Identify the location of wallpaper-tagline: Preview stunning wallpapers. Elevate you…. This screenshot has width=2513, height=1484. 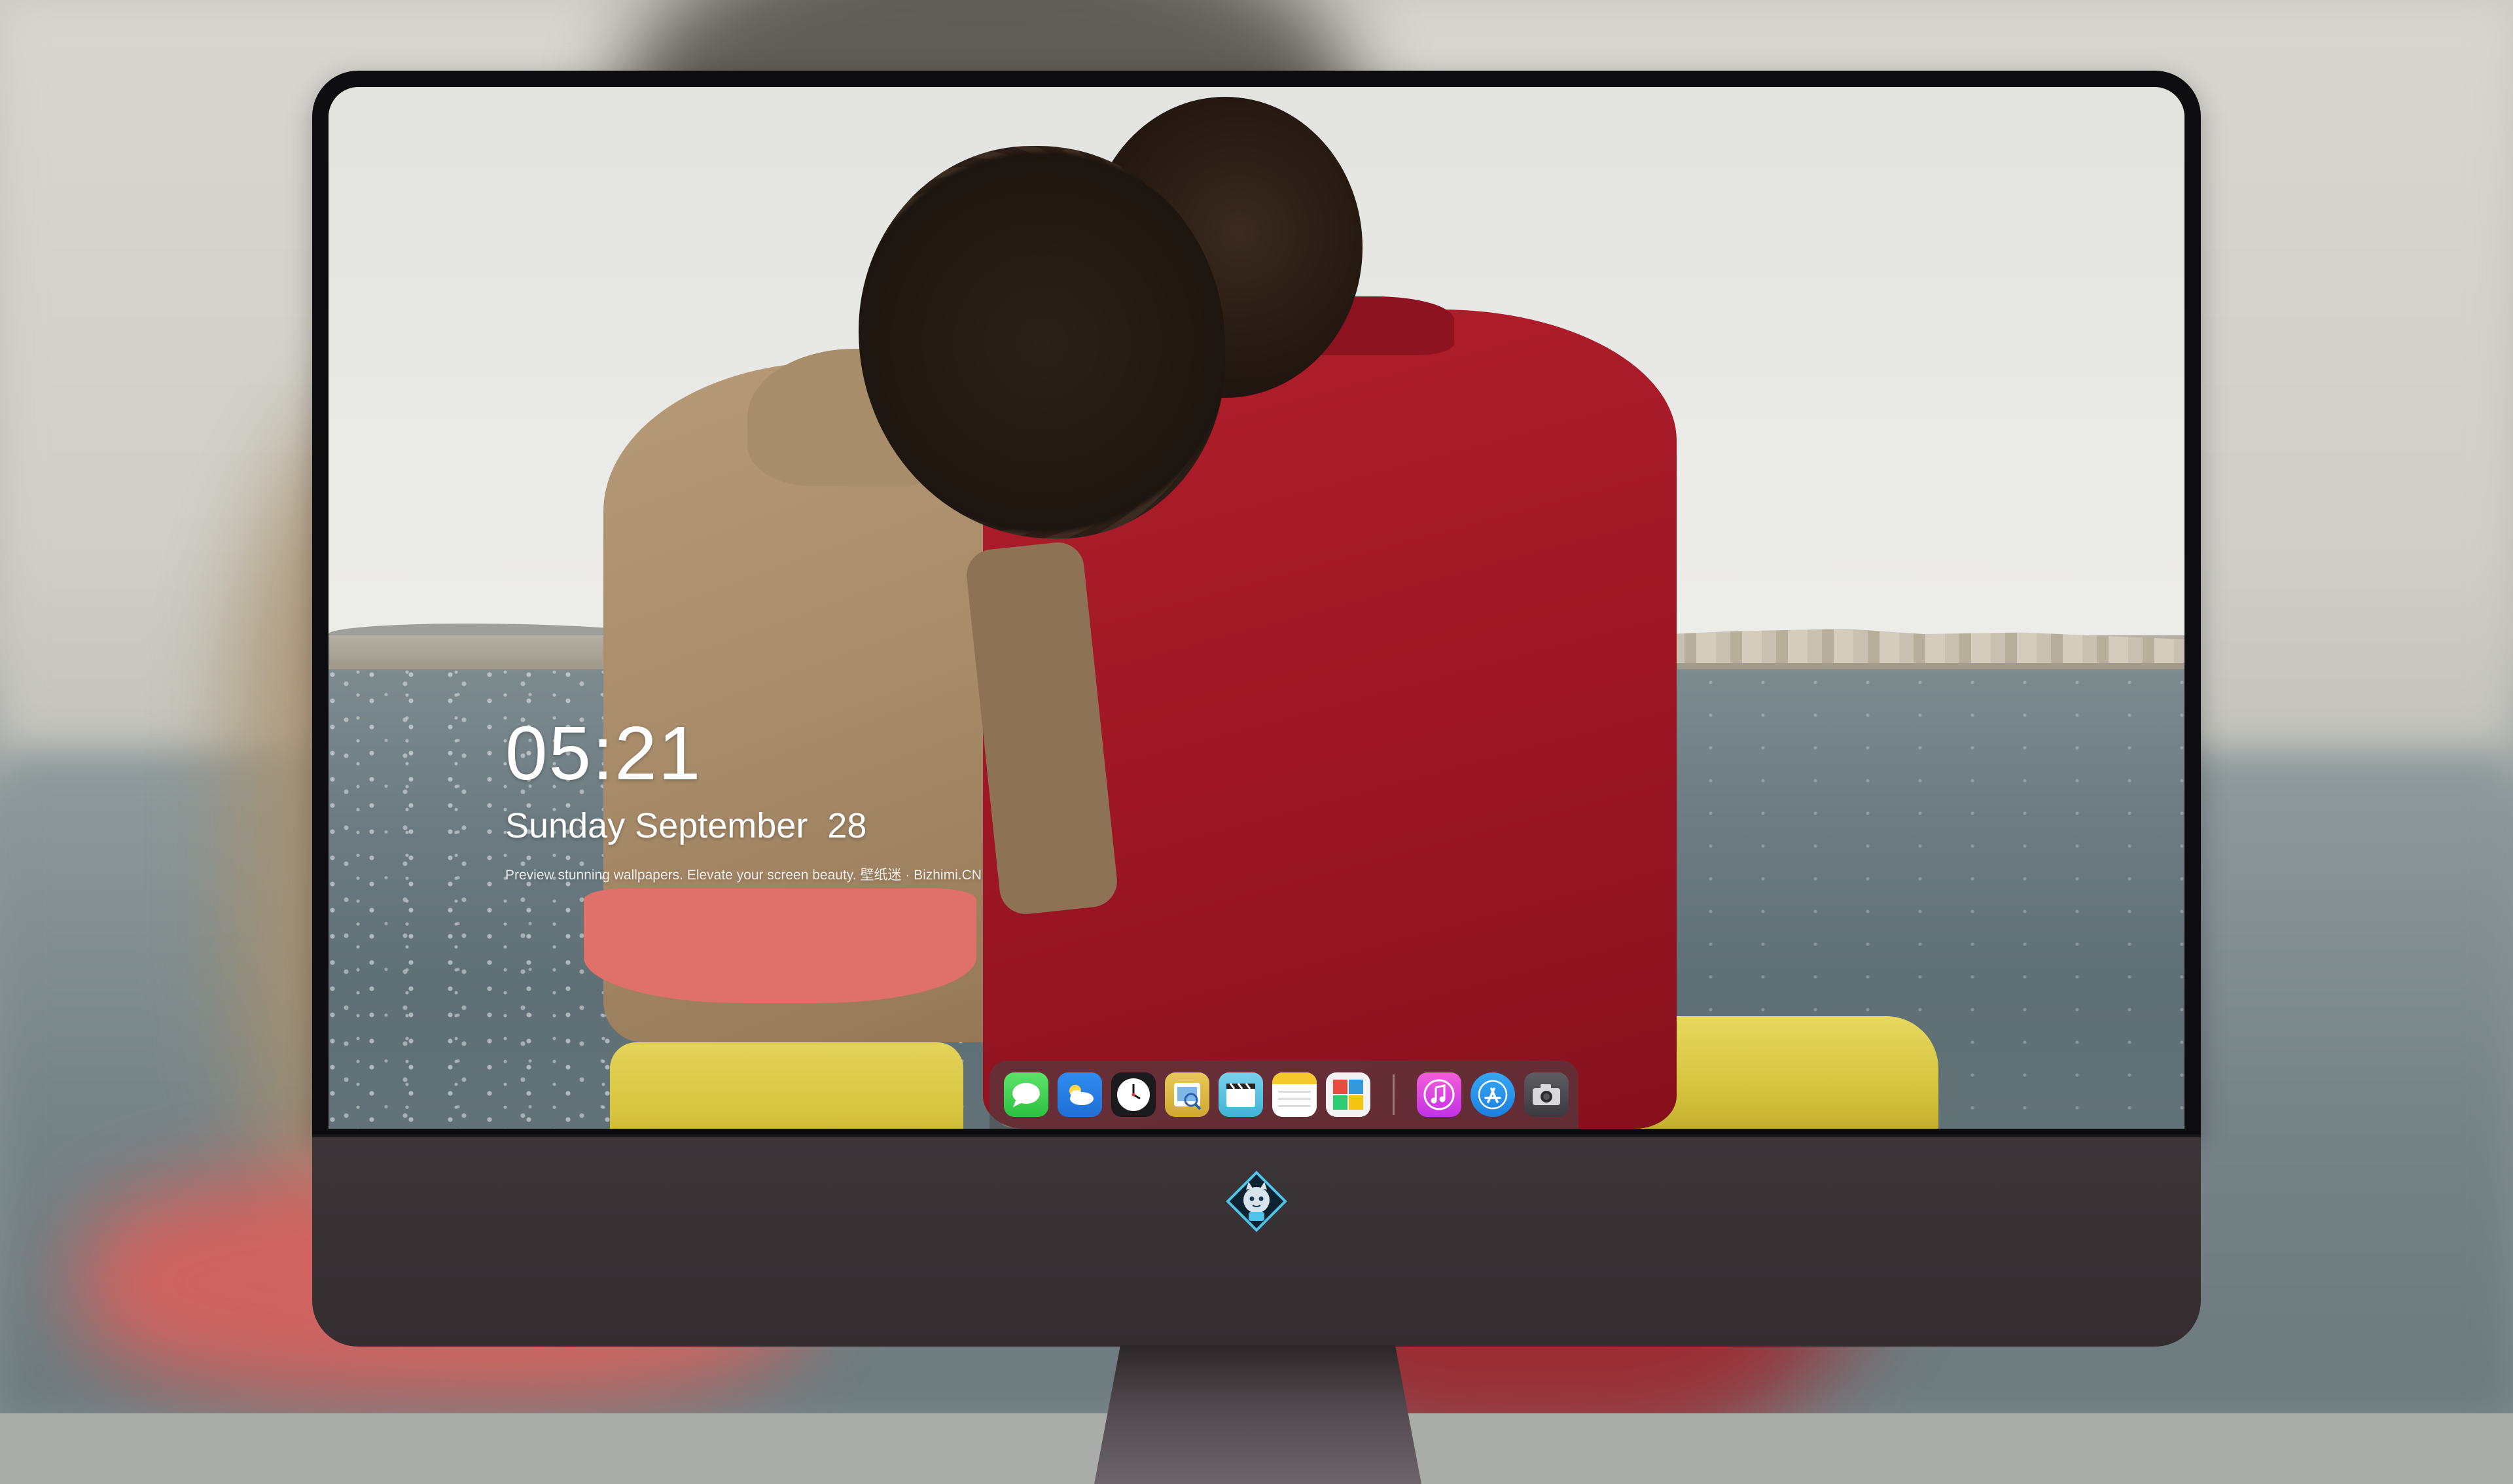
(743, 876).